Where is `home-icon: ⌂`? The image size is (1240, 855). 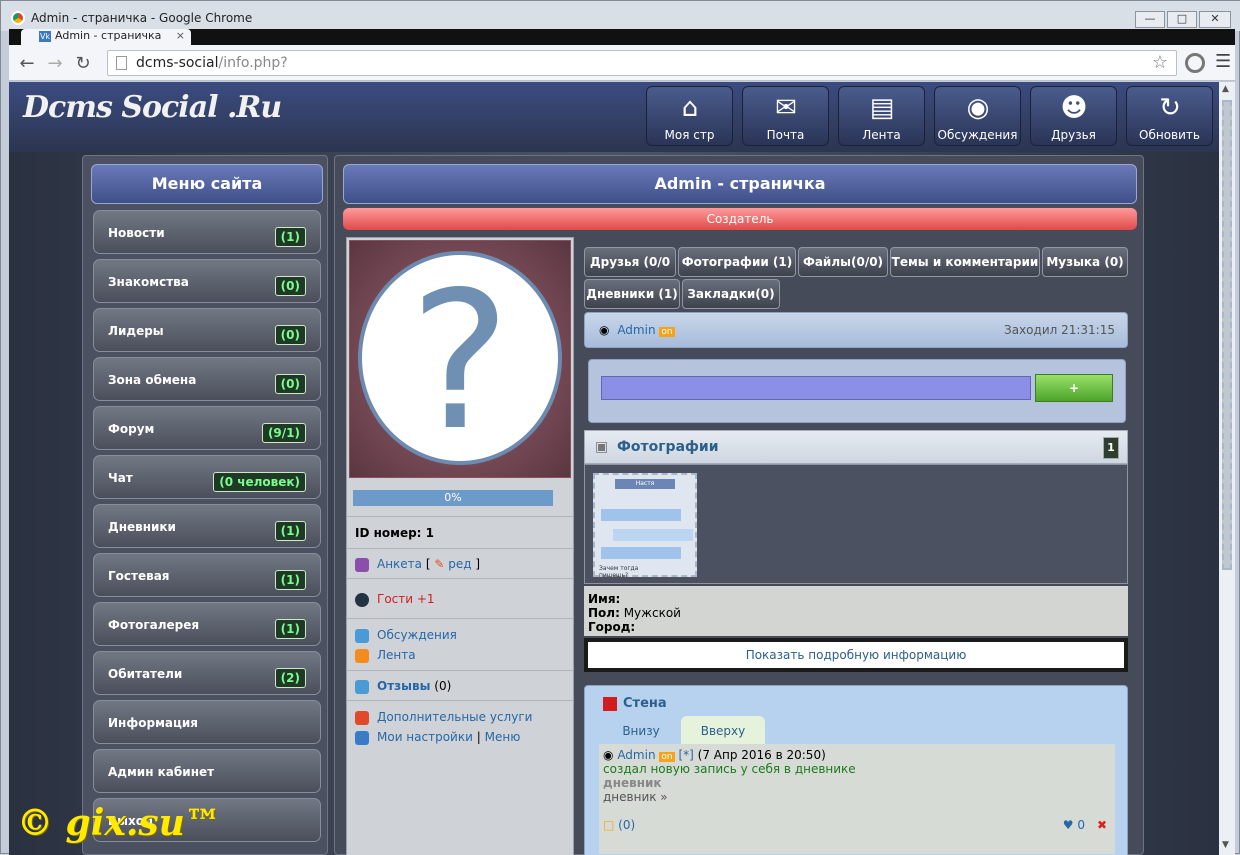 home-icon: ⌂ is located at coordinates (690, 108).